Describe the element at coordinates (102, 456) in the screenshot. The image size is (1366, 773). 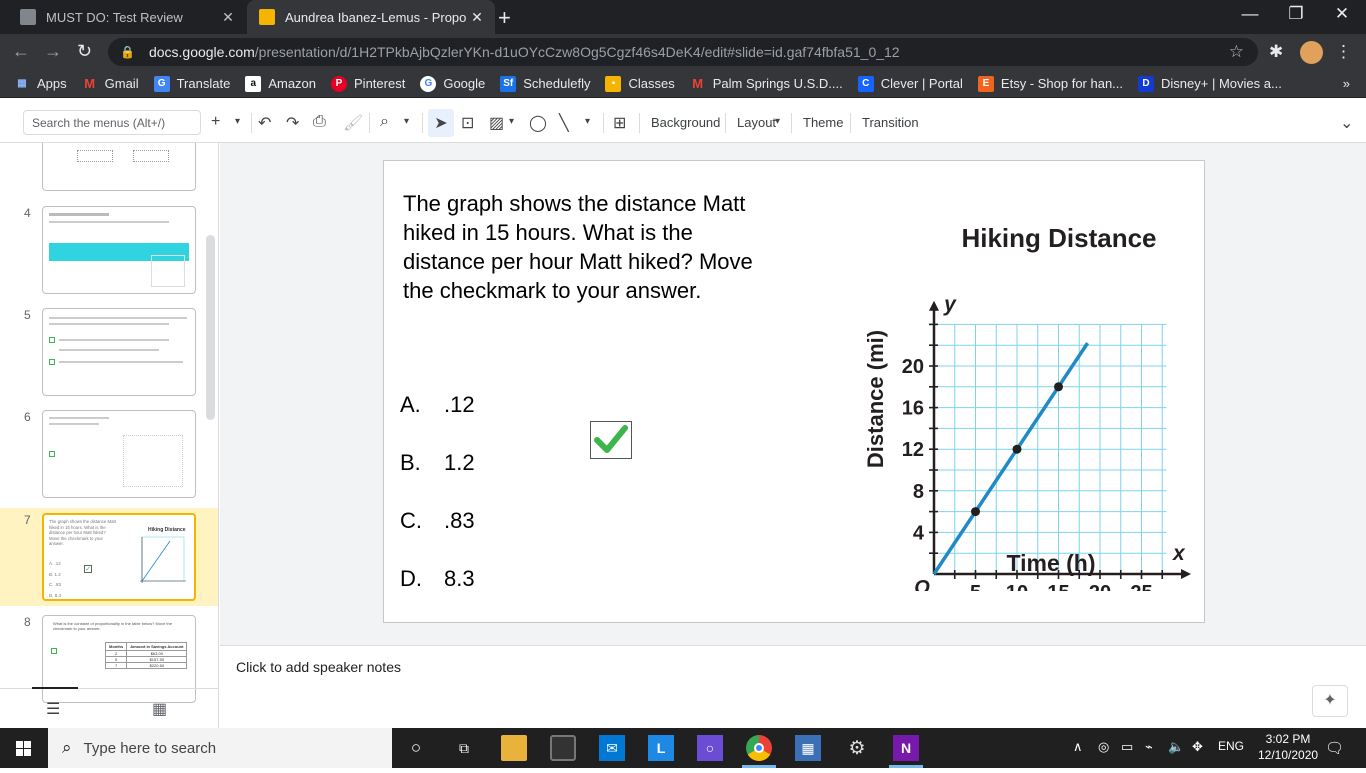
I see `slide-thumbnail-6: 6` at that location.